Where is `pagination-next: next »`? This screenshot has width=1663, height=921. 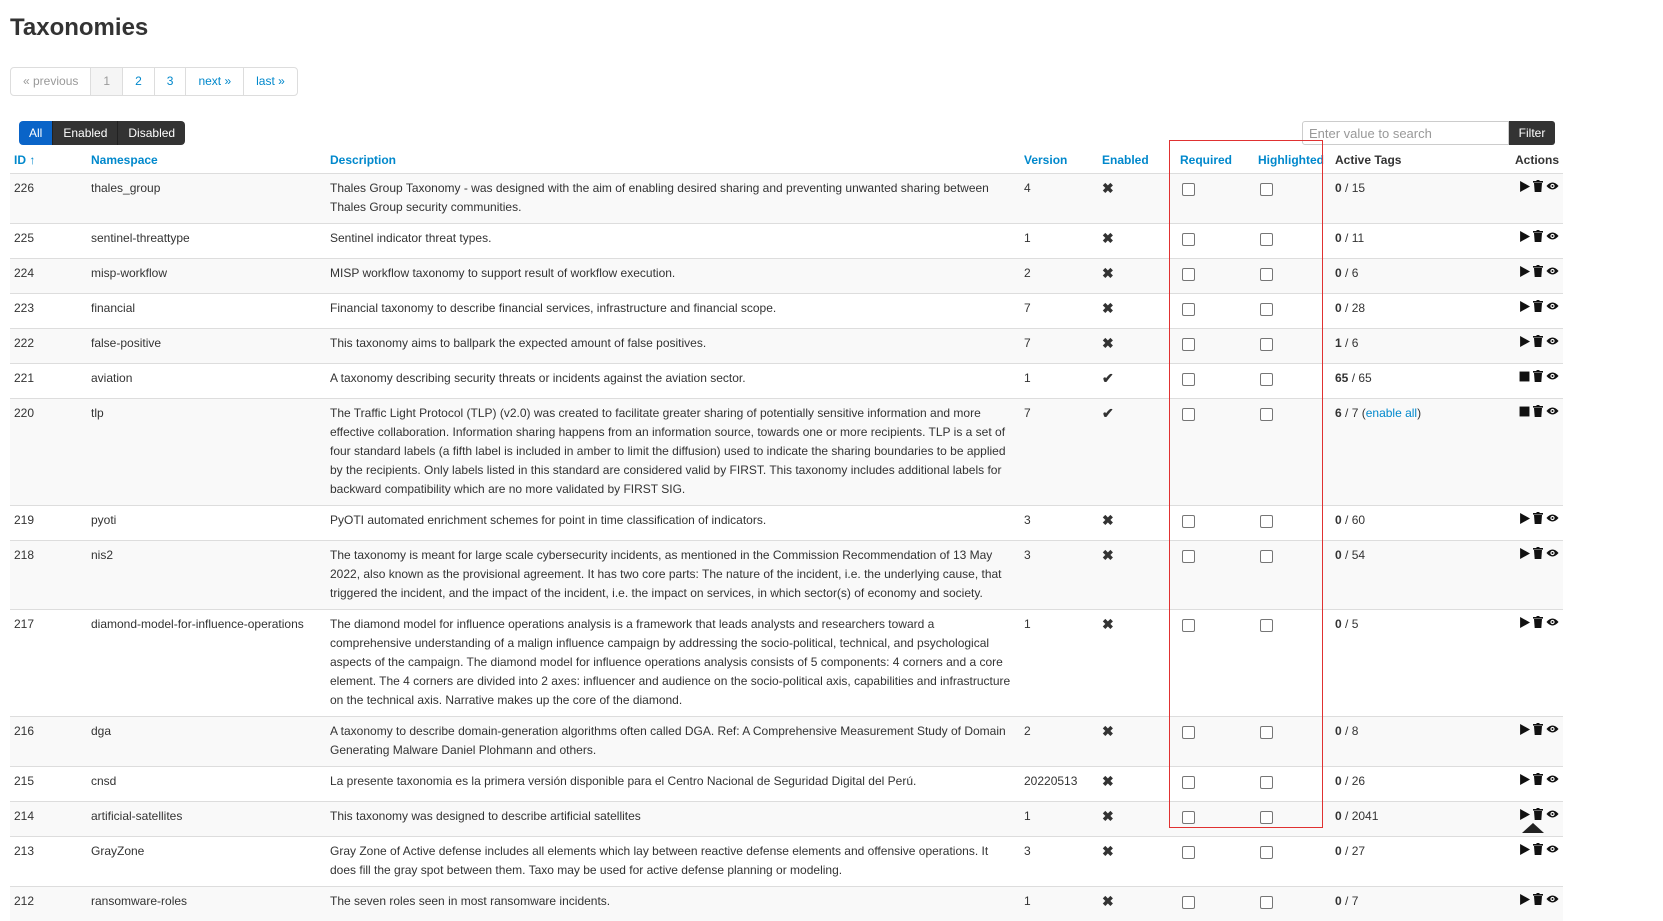 pagination-next: next » is located at coordinates (214, 81).